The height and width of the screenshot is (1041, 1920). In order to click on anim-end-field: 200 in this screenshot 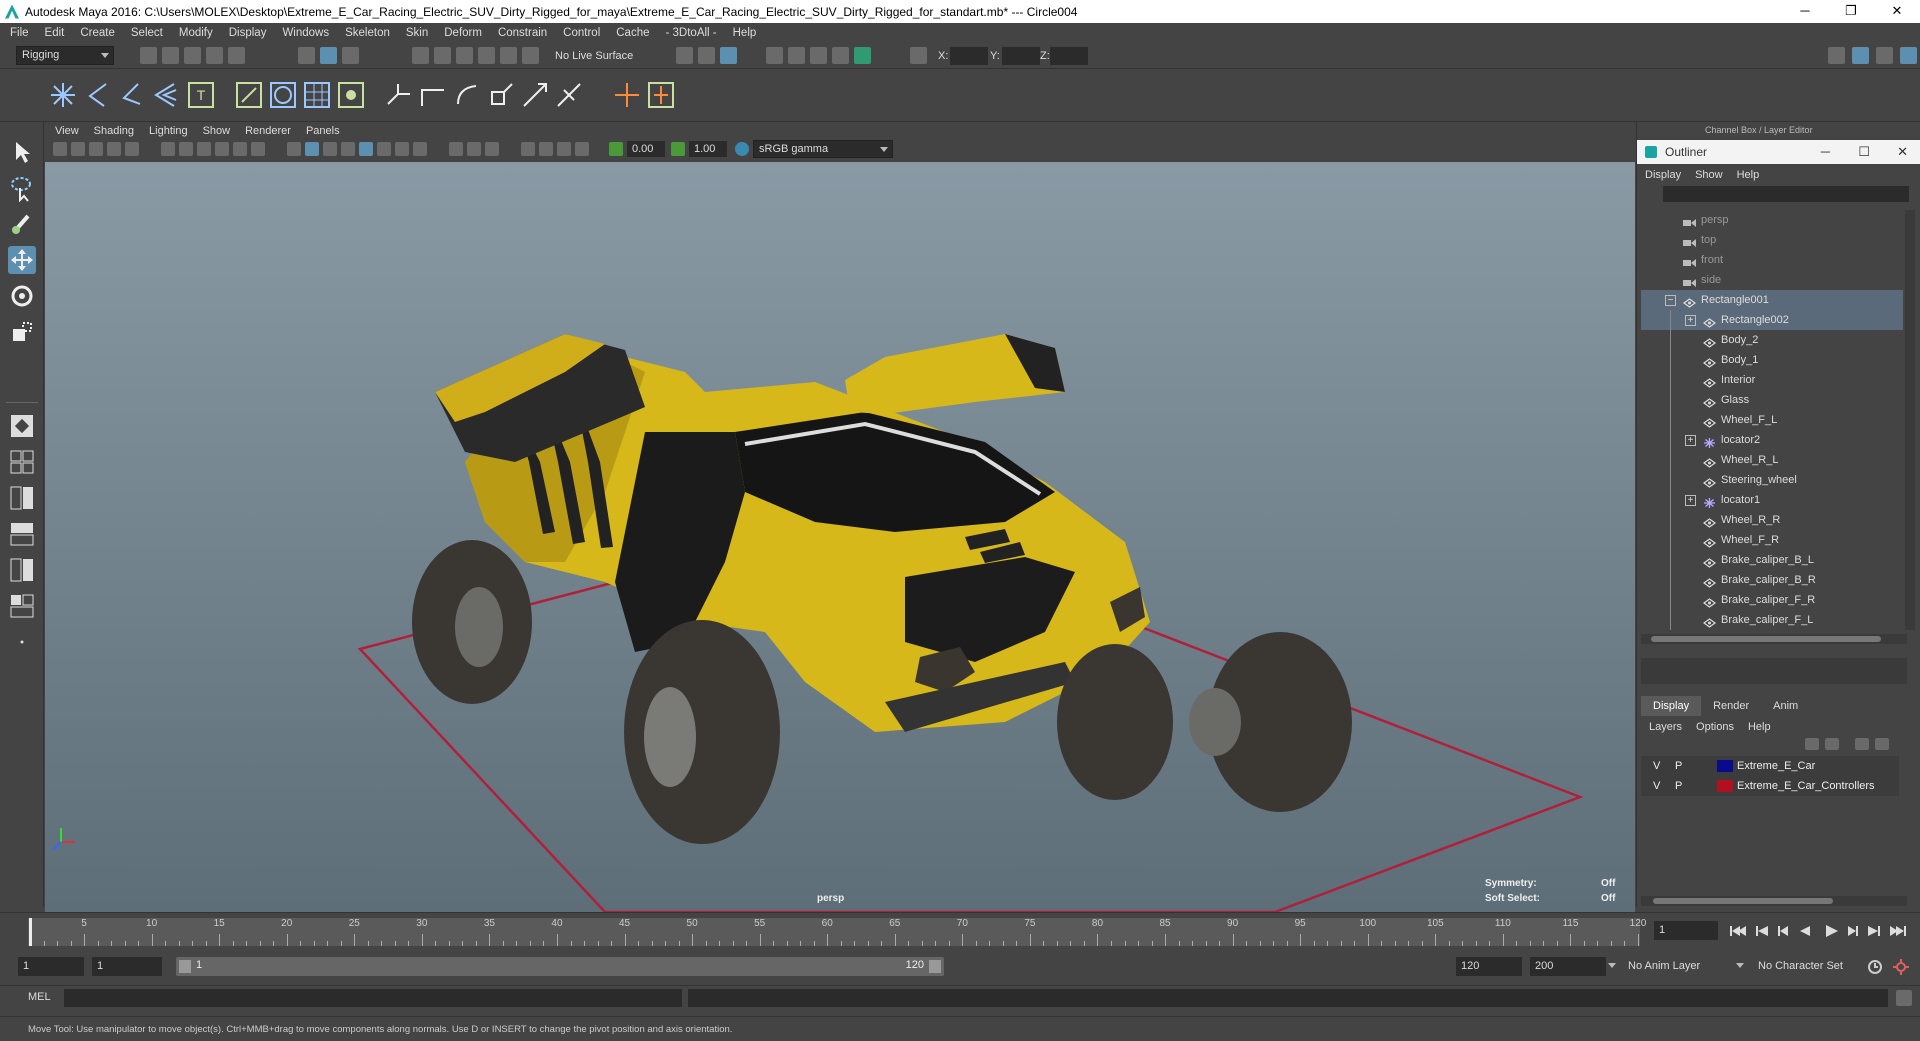, I will do `click(1568, 966)`.